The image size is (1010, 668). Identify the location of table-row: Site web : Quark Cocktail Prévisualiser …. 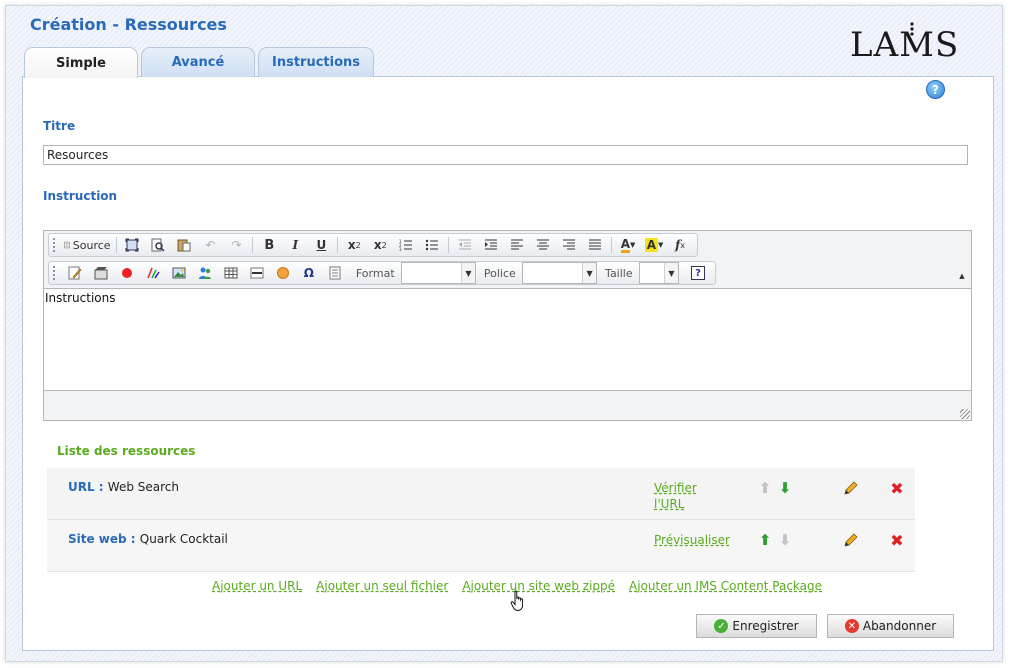
(481, 546).